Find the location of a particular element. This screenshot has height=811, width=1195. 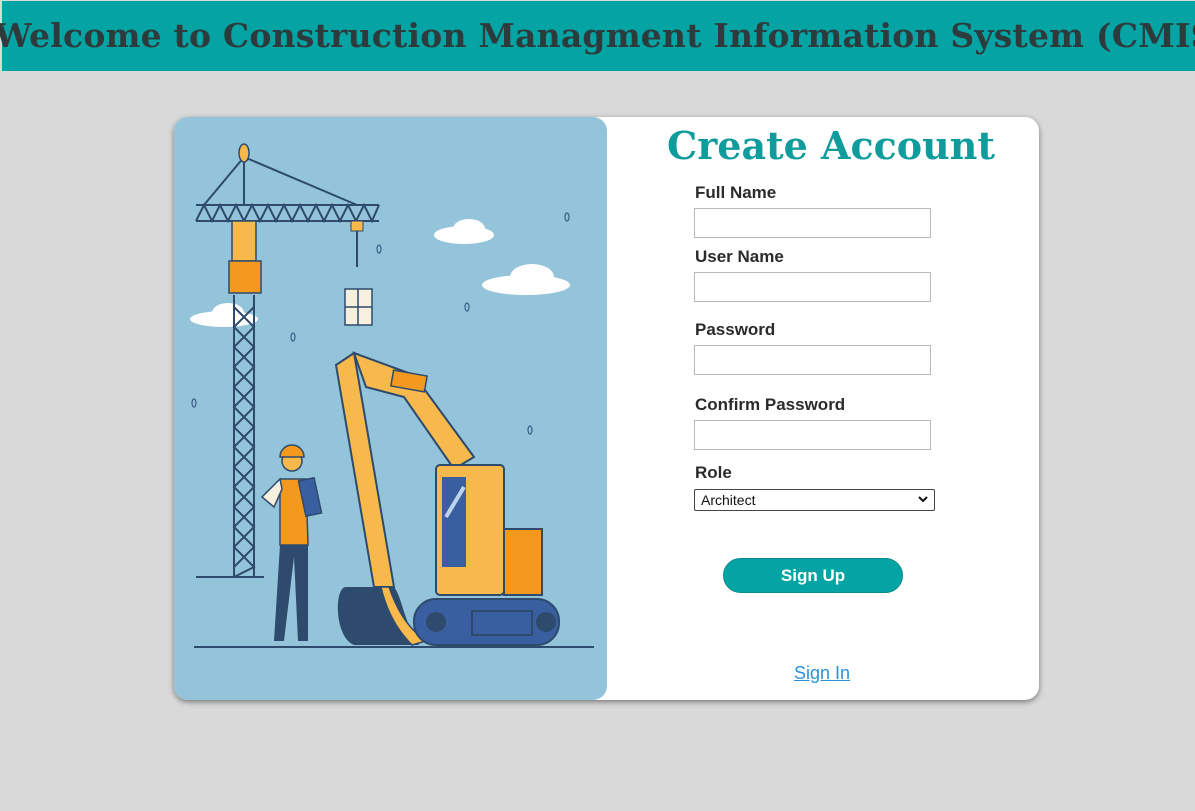

password-input is located at coordinates (812, 360).